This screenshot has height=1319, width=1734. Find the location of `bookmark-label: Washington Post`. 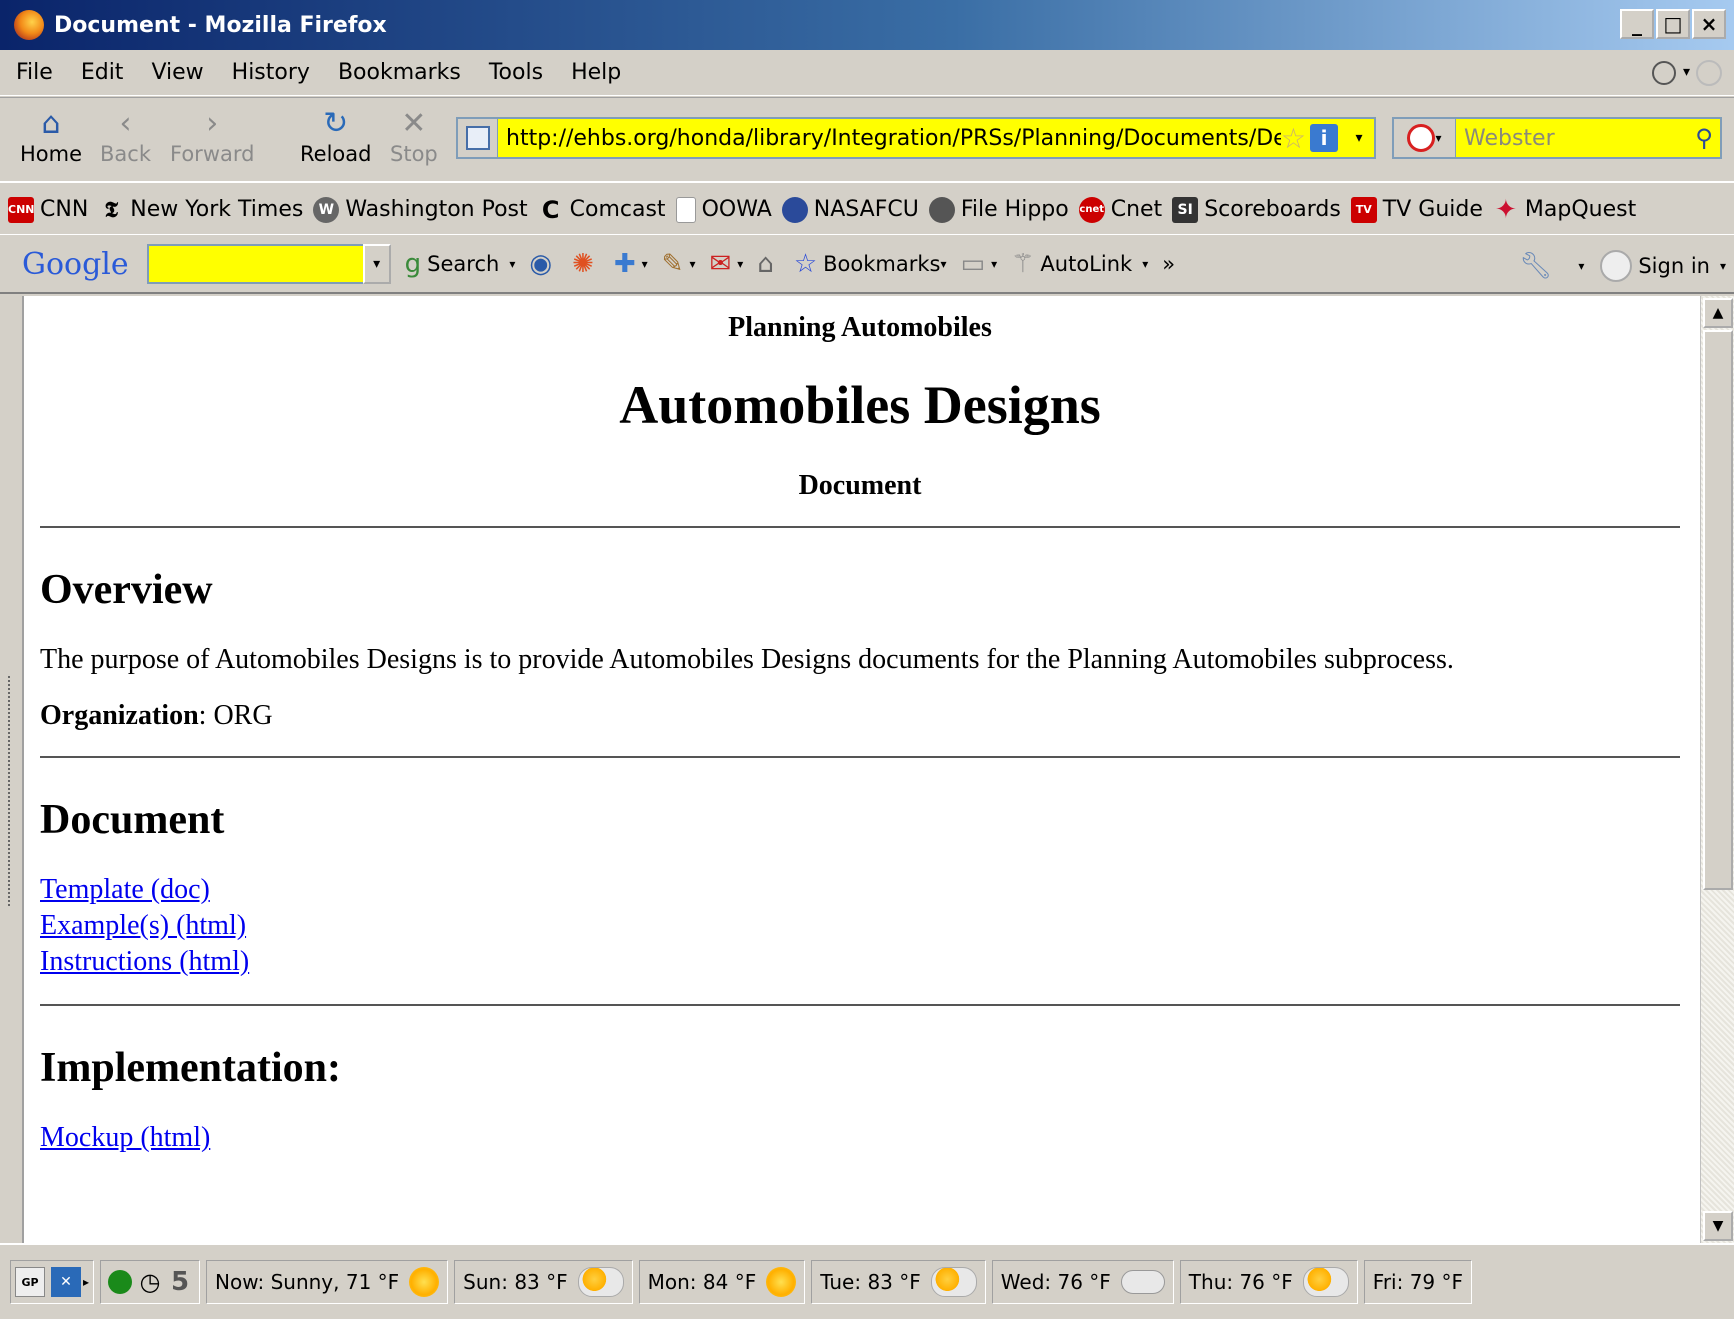

bookmark-label: Washington Post is located at coordinates (436, 209).